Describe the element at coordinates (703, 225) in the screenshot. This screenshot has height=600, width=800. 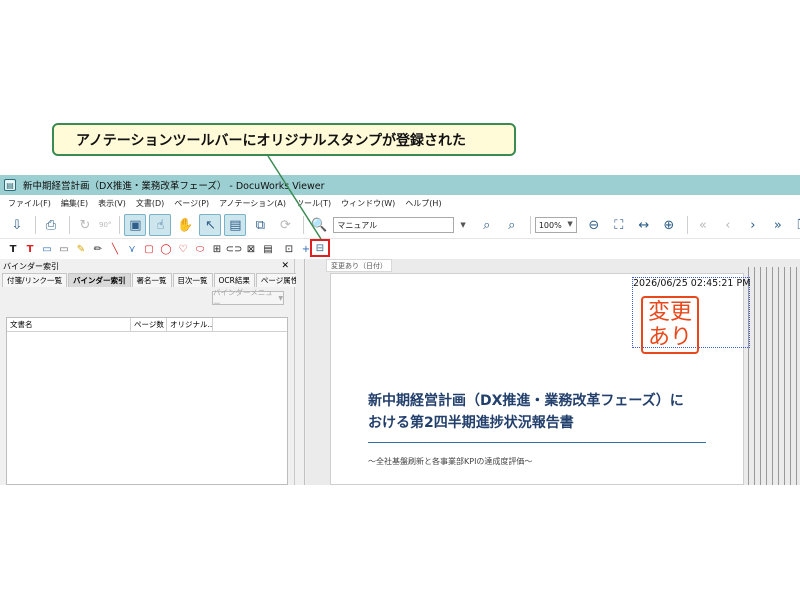
I see `first-page-icon: «` at that location.